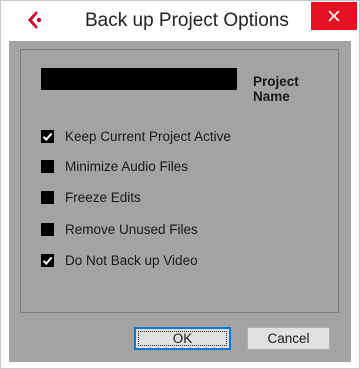  I want to click on title-bar: Back up Project Options, so click(180, 21).